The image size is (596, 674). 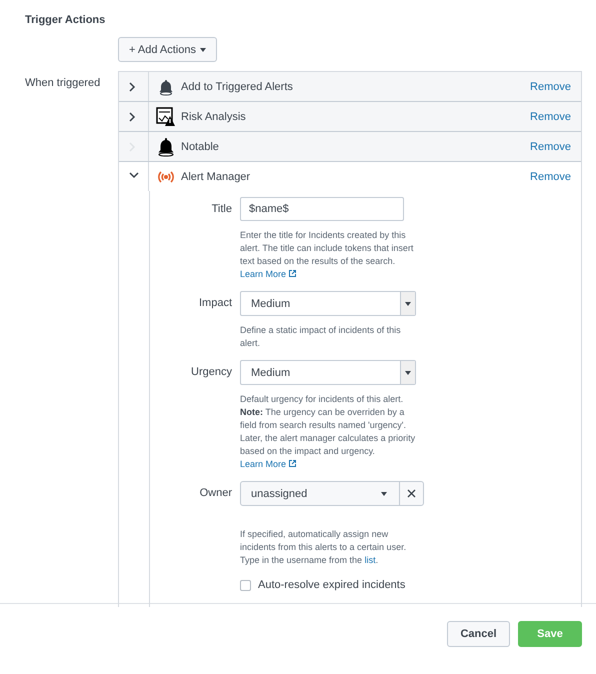 What do you see at coordinates (328, 432) in the screenshot?
I see `help-text: Default urgency for incidents of this alert. Note: The urgency can be overriden by a field from search results named 'urgency'. Later, the alert manager calculates a priority based on the impact and urgency. Learn More` at bounding box center [328, 432].